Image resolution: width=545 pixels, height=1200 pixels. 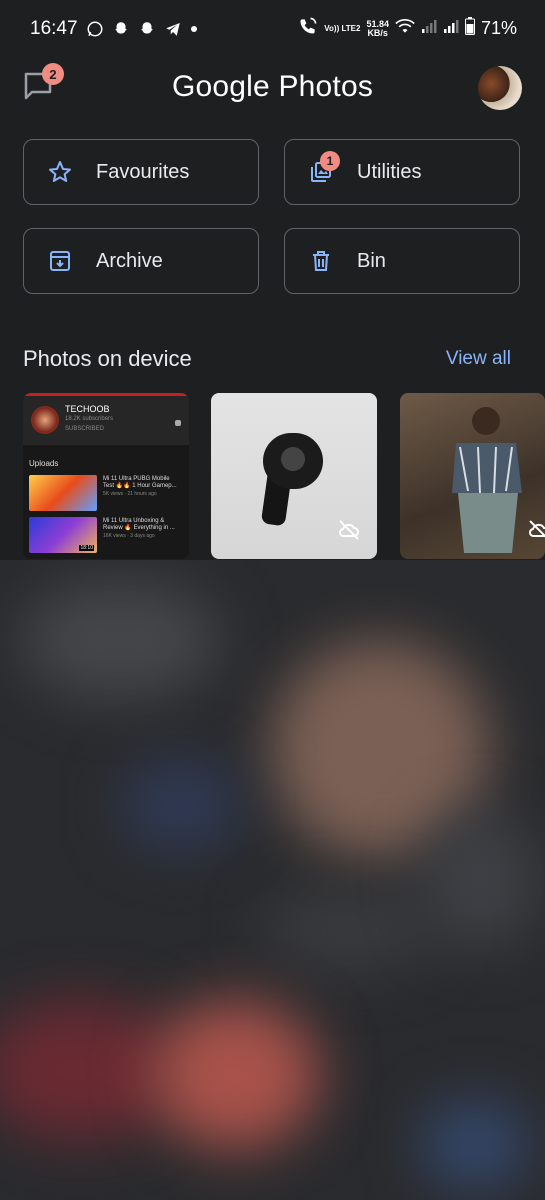 I want to click on youtube-channel-header: TECHOOB 18.2K subscribers SUBSCRIBED, so click(x=106, y=419).